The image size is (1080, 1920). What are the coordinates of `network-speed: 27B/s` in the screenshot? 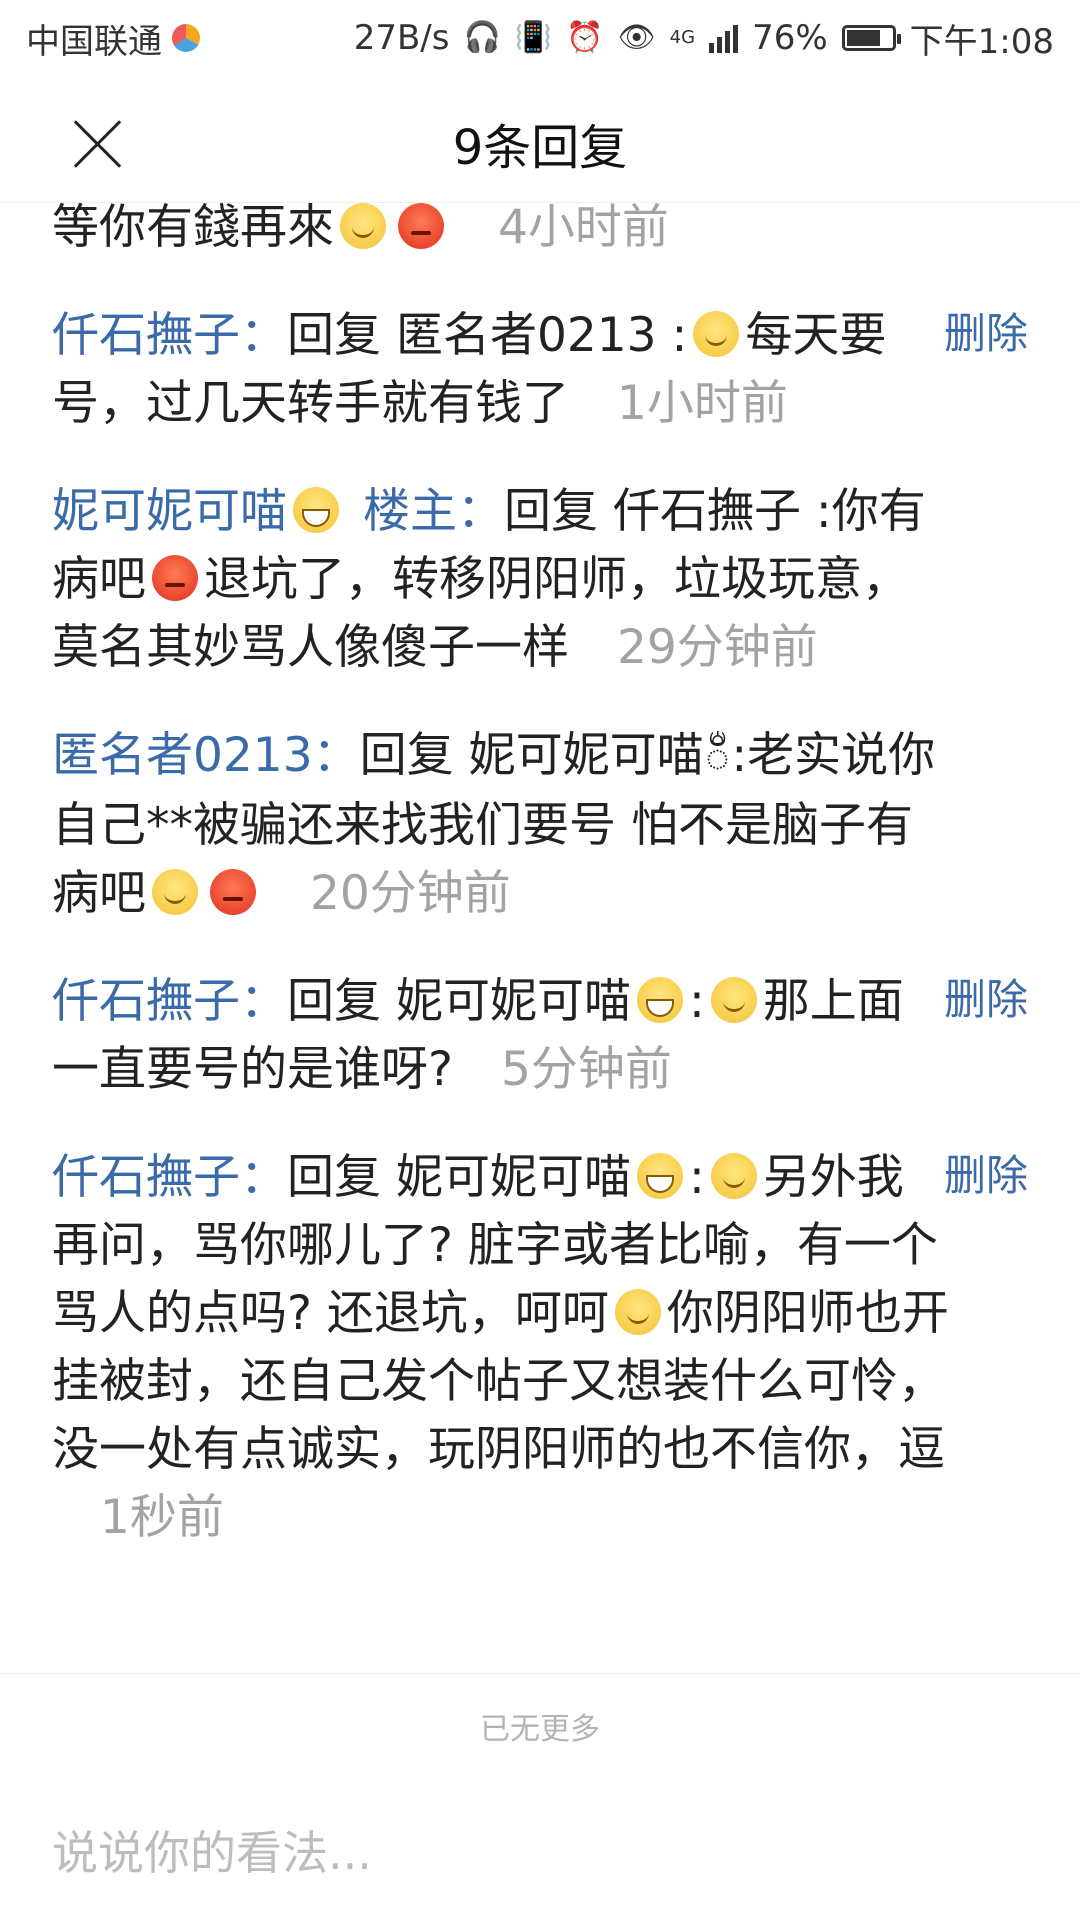 It's located at (401, 38).